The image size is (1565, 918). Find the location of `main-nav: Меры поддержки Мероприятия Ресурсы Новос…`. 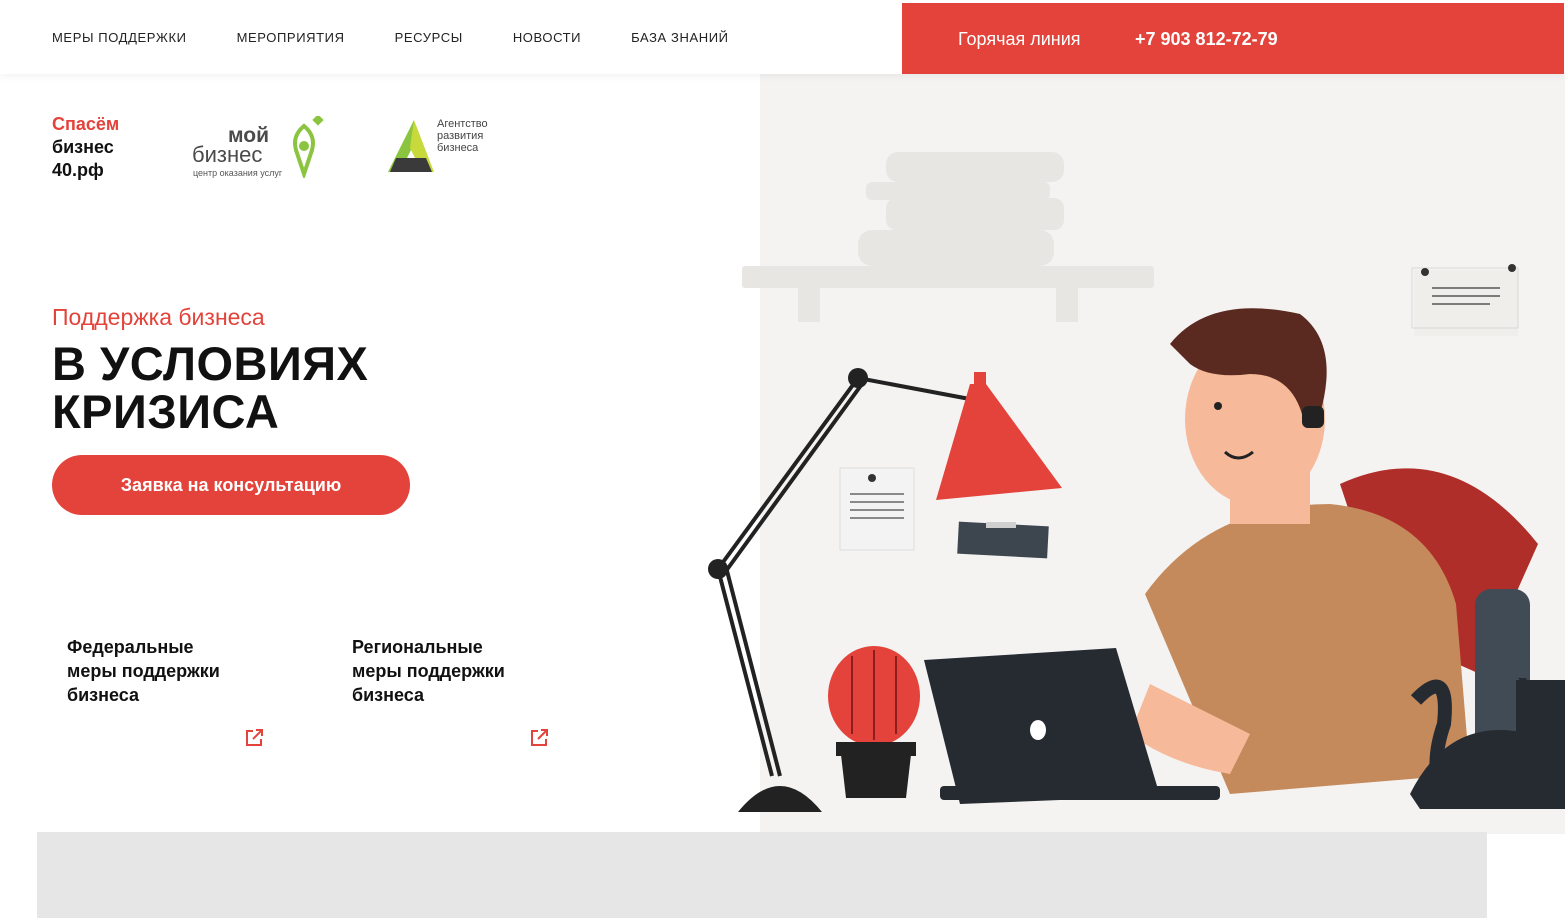

main-nav: Меры поддержки Мероприятия Ресурсы Новос… is located at coordinates (415, 37).